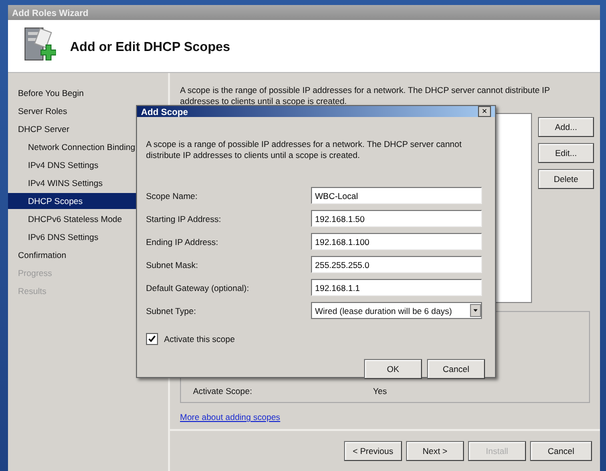 The width and height of the screenshot is (606, 471). I want to click on page-title: Add or Edit DHCP Scopes, so click(150, 46).